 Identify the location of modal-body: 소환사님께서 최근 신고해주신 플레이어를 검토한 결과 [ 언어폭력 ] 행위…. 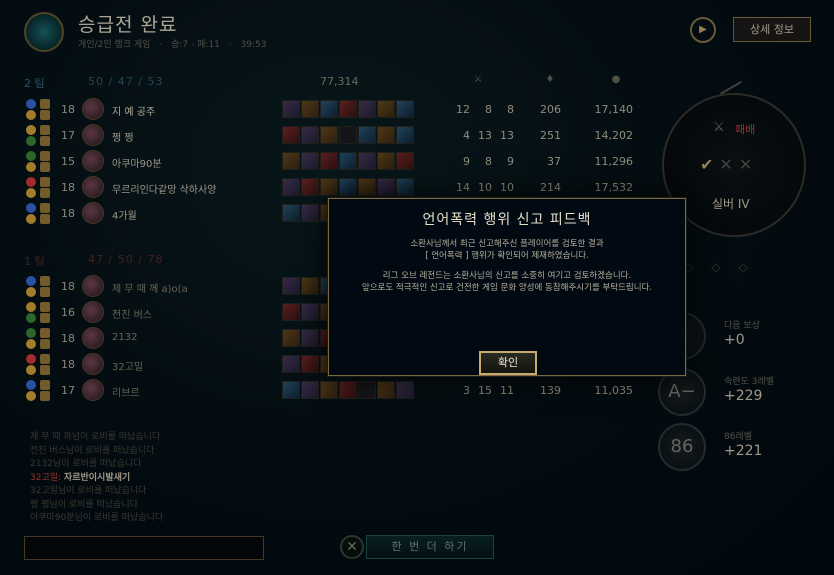
(507, 271).